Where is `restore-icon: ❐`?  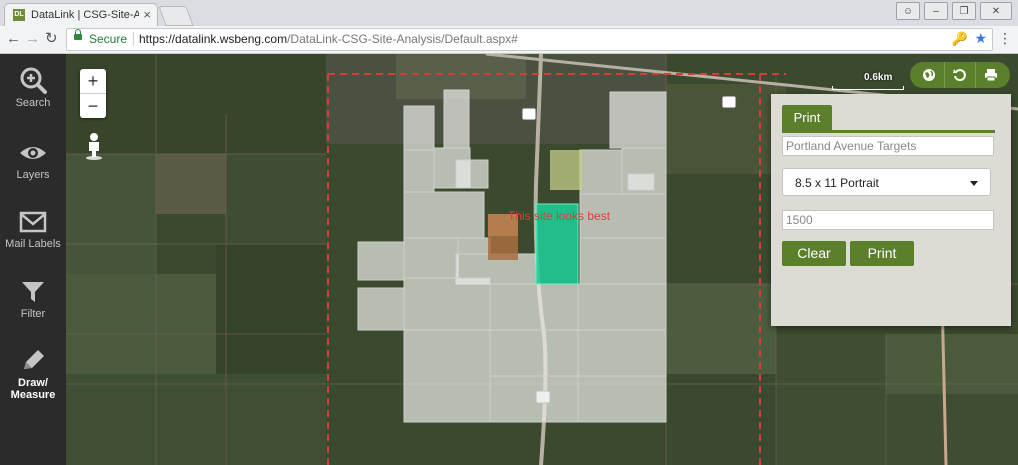
restore-icon: ❐ is located at coordinates (964, 11).